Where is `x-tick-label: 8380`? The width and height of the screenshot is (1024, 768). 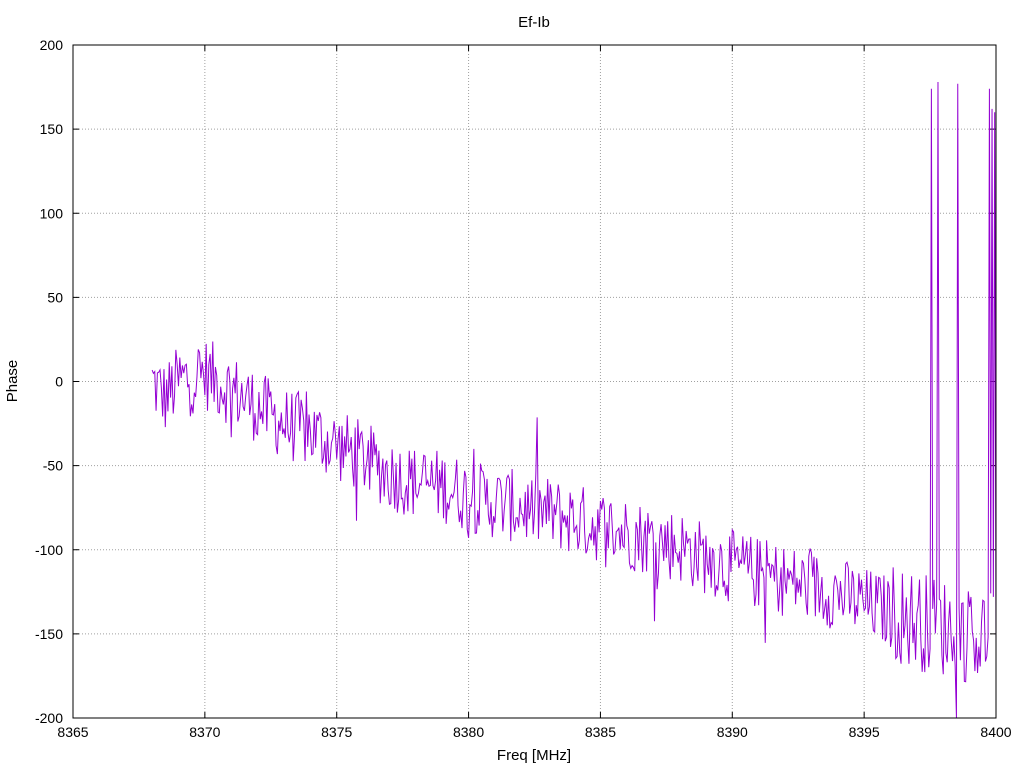 x-tick-label: 8380 is located at coordinates (468, 732).